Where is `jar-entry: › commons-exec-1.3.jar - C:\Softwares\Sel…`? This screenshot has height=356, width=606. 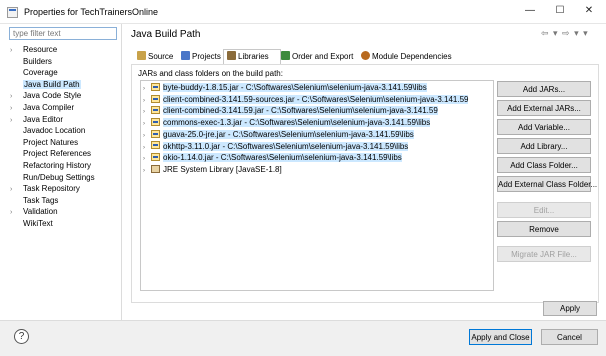
jar-entry: › commons-exec-1.3.jar - C:\Softwares\Sel… is located at coordinates (287, 122).